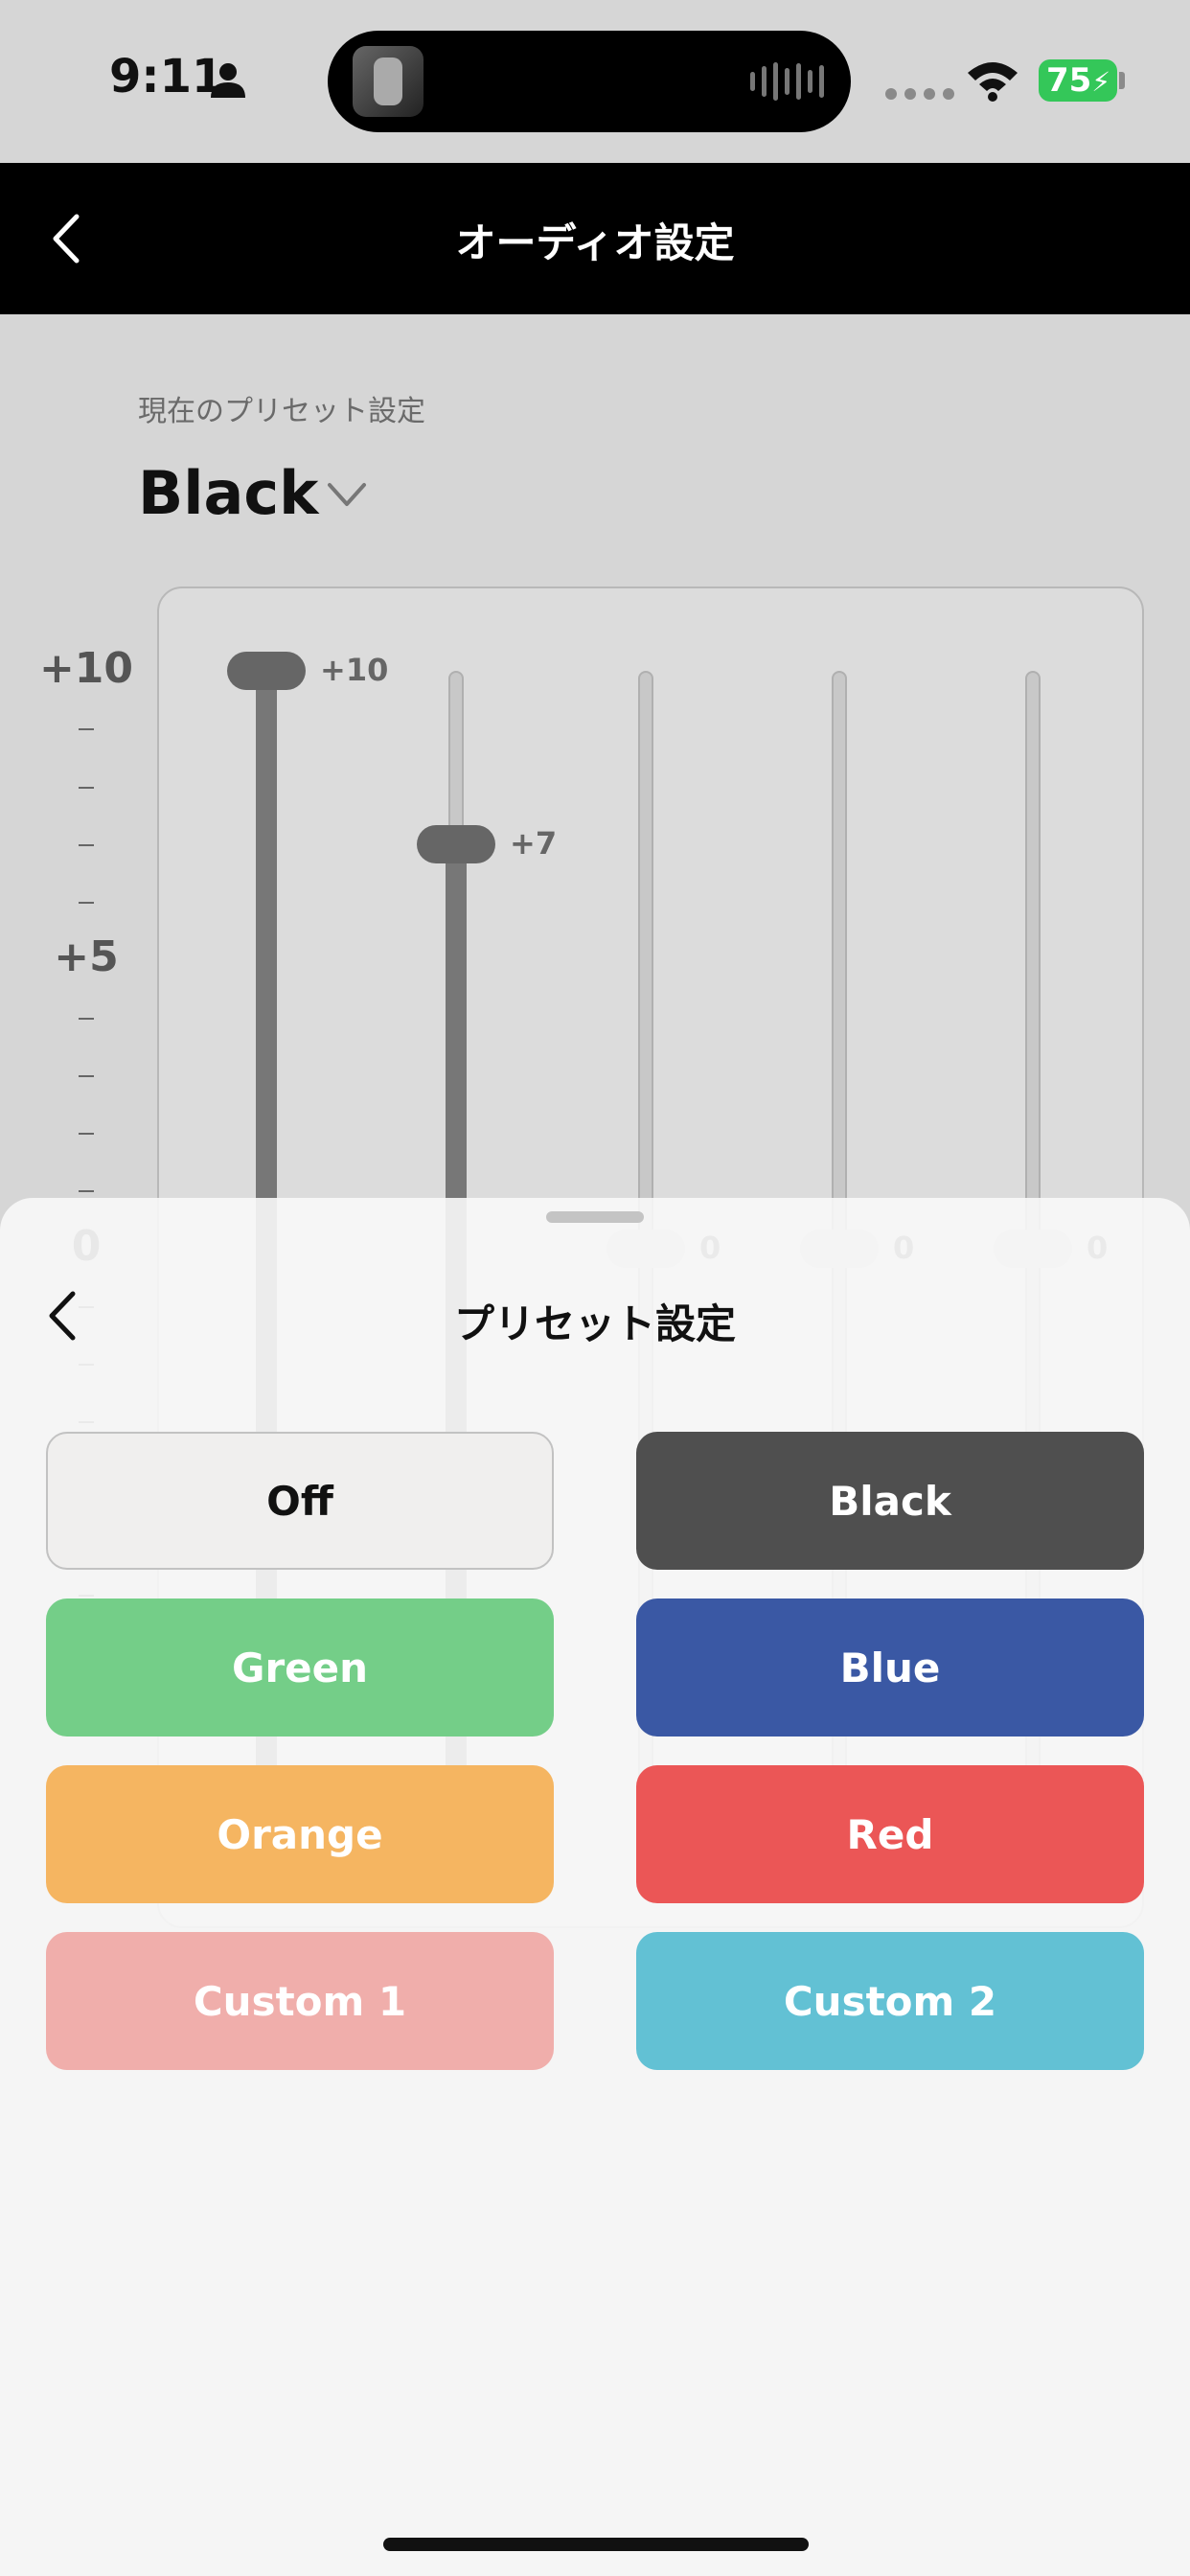 Image resolution: width=1190 pixels, height=2576 pixels. What do you see at coordinates (595, 242) in the screenshot?
I see `page-title: オーディオ設定` at bounding box center [595, 242].